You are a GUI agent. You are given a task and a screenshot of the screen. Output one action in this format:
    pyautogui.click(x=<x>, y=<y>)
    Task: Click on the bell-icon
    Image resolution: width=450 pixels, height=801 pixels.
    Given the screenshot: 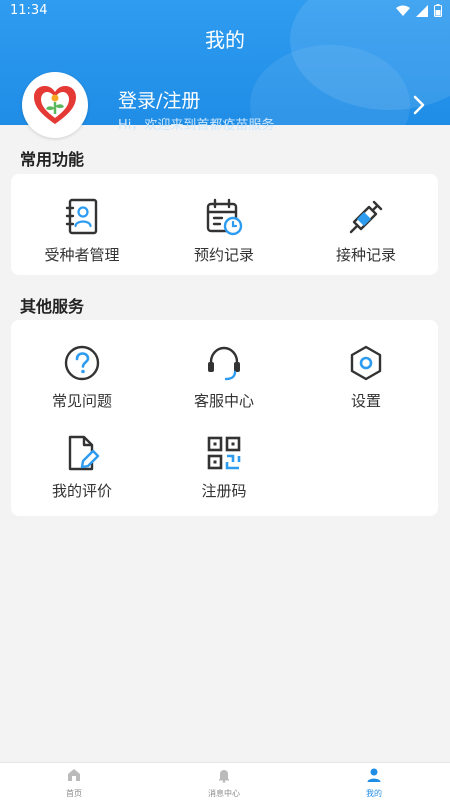 What is the action you would take?
    pyautogui.click(x=224, y=776)
    